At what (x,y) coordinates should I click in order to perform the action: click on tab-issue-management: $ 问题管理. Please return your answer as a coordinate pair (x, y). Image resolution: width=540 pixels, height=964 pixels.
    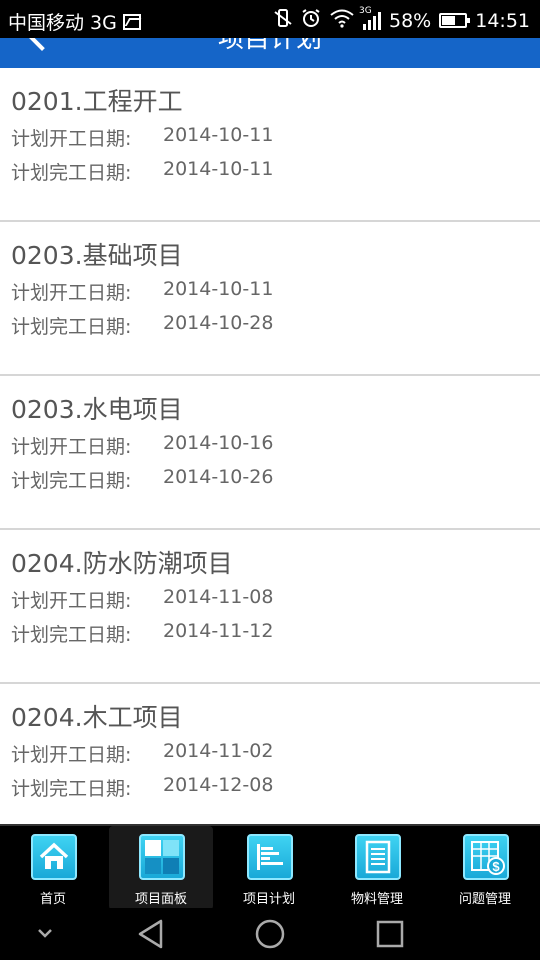
    Looking at the image, I should click on (485, 868).